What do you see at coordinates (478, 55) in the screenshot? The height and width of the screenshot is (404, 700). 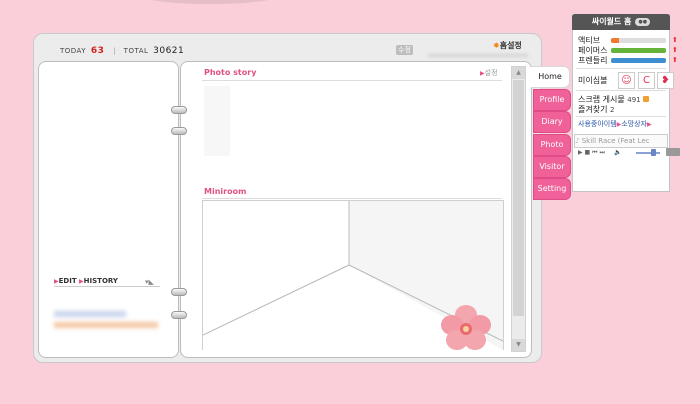 I see `homepage-url-blurred` at bounding box center [478, 55].